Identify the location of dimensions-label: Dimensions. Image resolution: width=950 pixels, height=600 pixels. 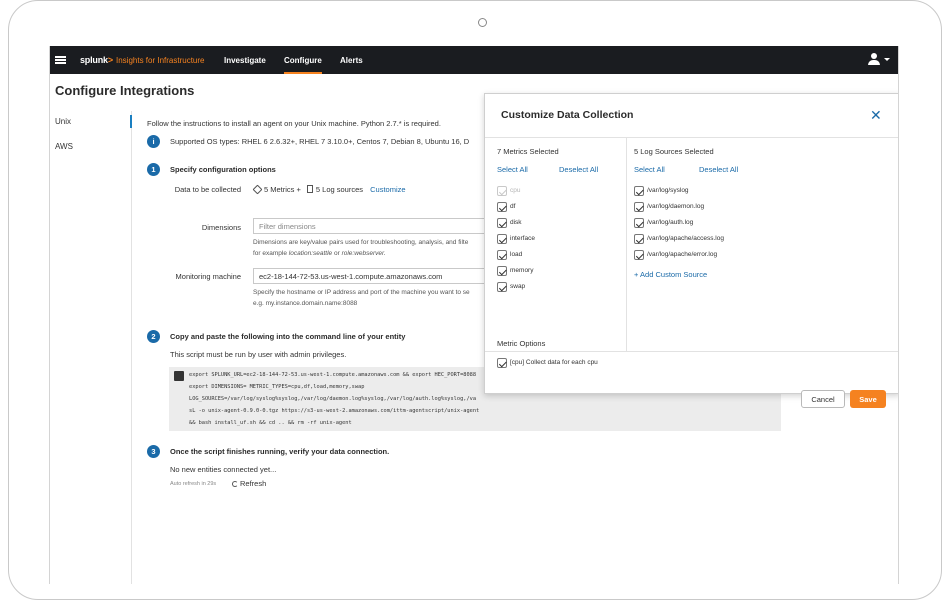
(221, 227).